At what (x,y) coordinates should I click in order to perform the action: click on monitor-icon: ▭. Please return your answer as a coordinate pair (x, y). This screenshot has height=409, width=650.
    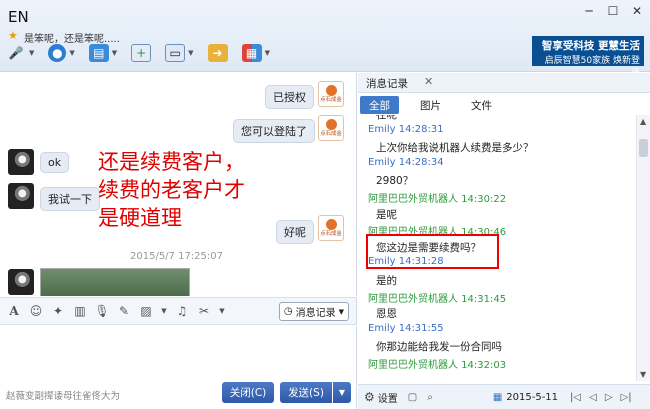
    Looking at the image, I should click on (175, 53).